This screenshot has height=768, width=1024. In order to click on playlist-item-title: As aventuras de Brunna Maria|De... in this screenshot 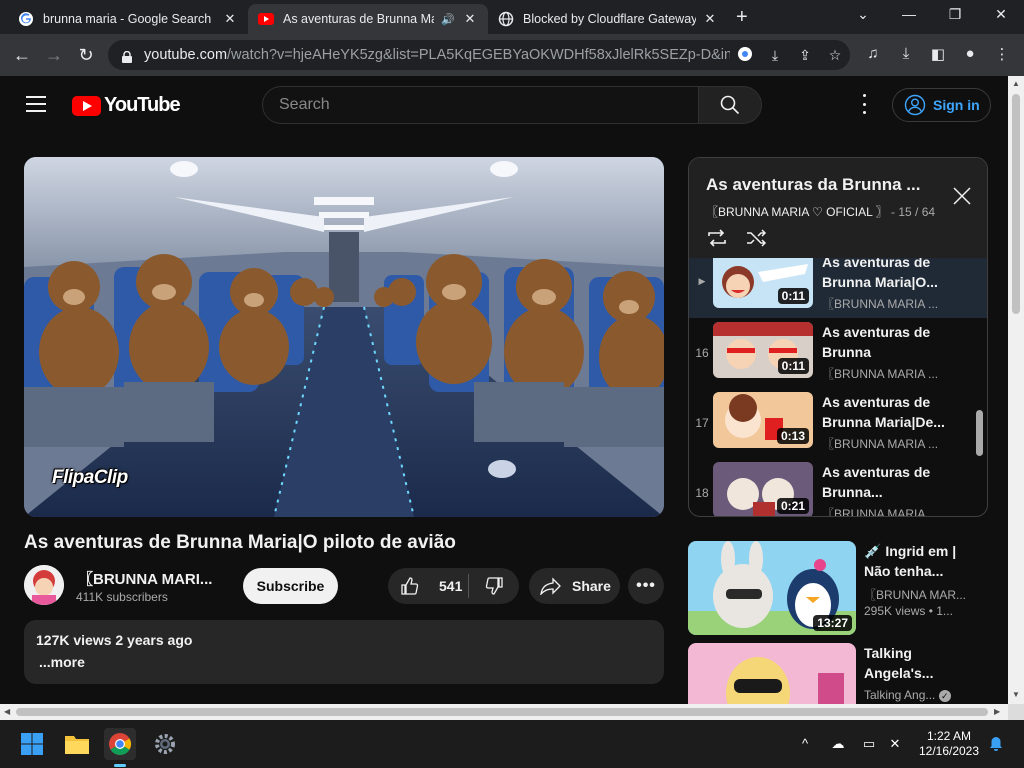, I will do `click(883, 412)`.